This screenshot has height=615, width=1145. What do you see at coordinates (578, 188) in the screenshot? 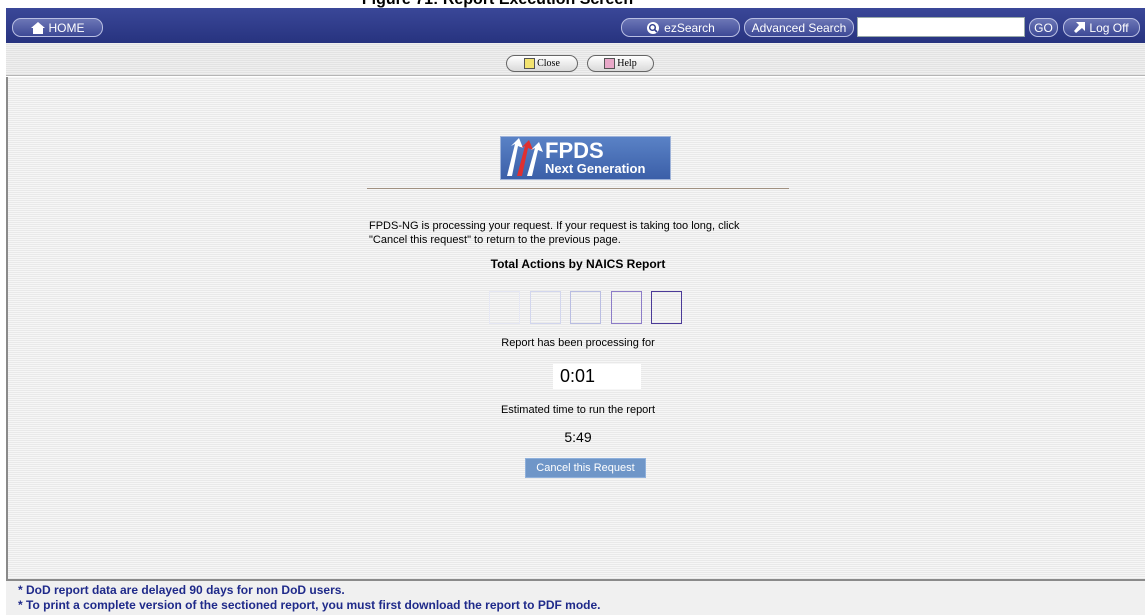
I see `divider` at bounding box center [578, 188].